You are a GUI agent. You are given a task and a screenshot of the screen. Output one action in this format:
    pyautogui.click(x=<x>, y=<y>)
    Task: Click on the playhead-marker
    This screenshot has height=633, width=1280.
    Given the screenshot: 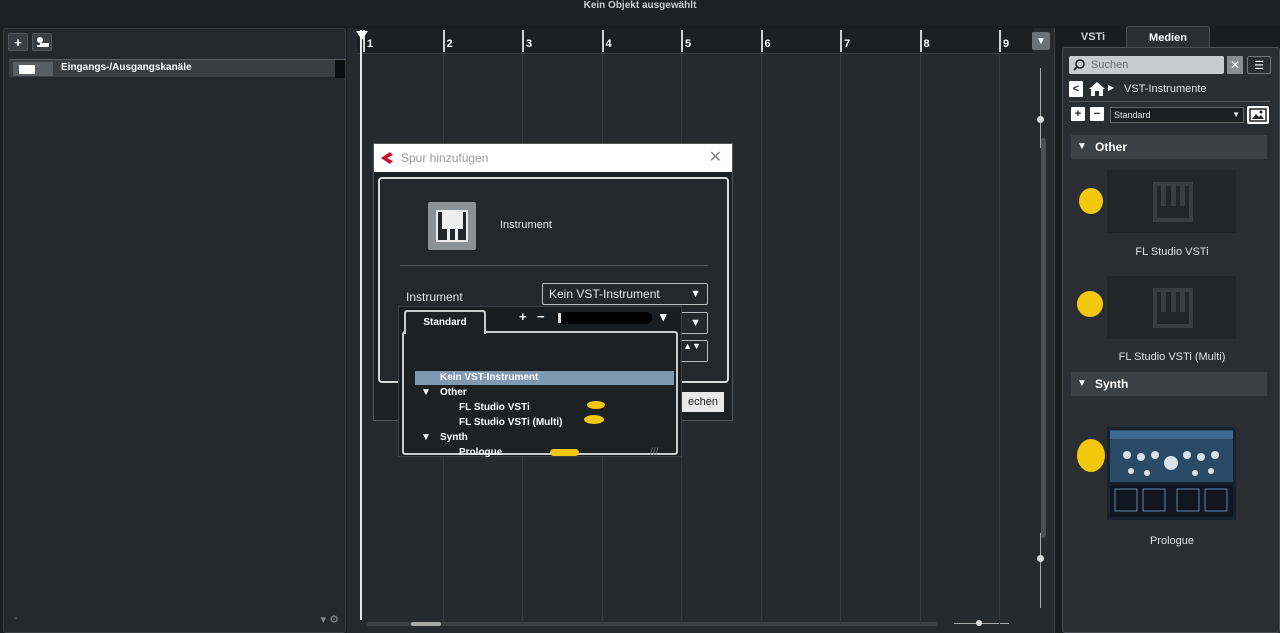 What is the action you would take?
    pyautogui.click(x=361, y=325)
    